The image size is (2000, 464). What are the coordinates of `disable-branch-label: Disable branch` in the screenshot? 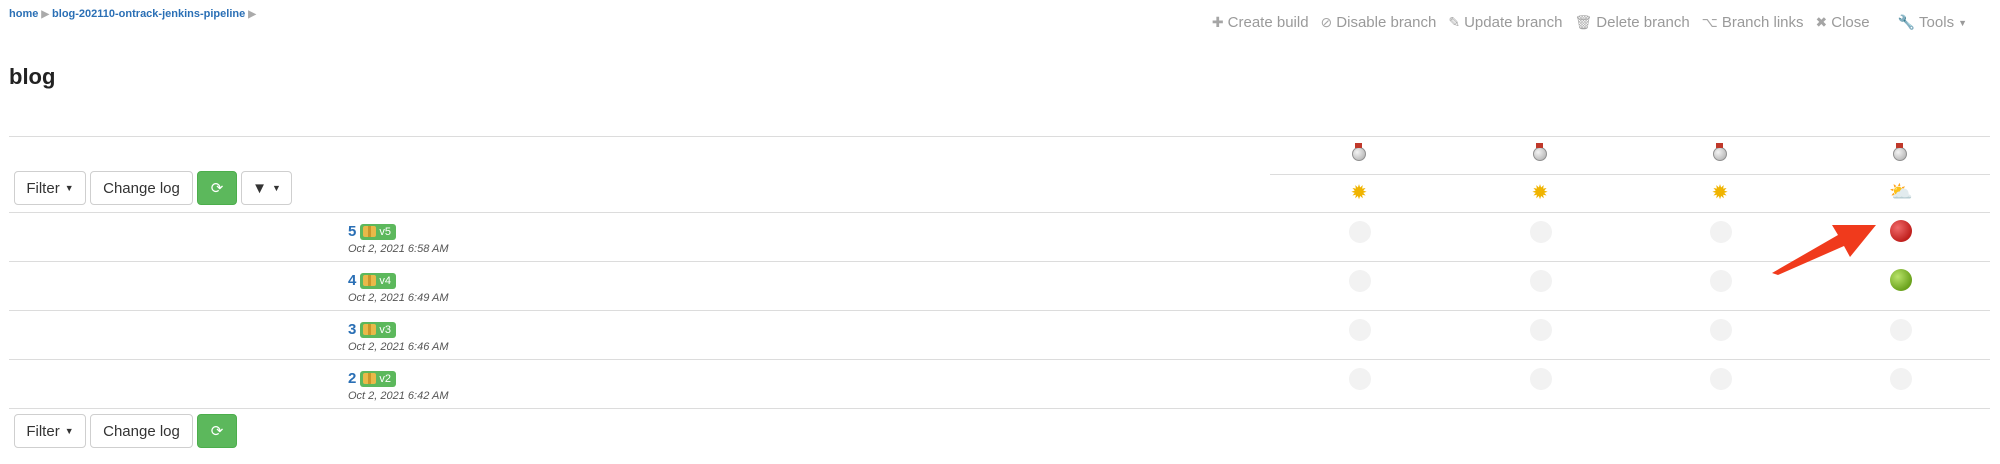 It's located at (1386, 22).